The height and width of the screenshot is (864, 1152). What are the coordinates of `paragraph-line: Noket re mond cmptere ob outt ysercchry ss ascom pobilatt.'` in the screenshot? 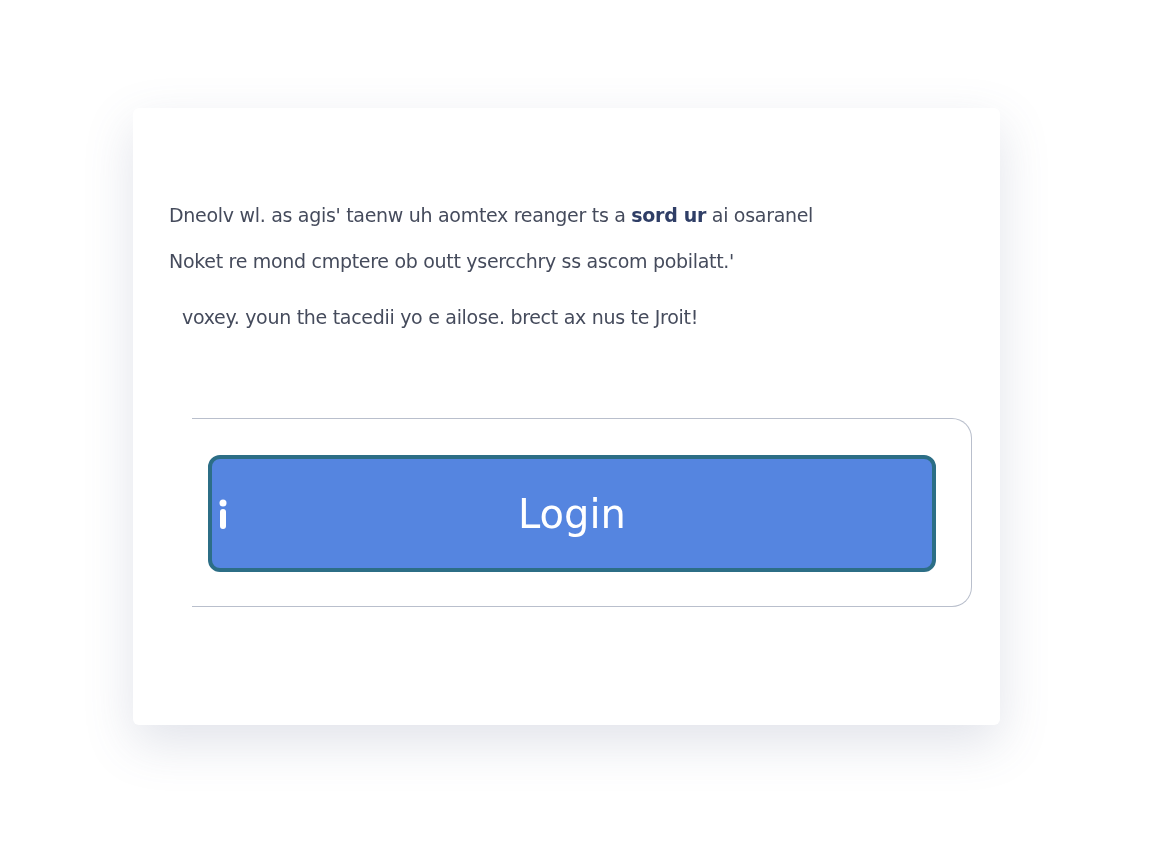 It's located at (452, 262).